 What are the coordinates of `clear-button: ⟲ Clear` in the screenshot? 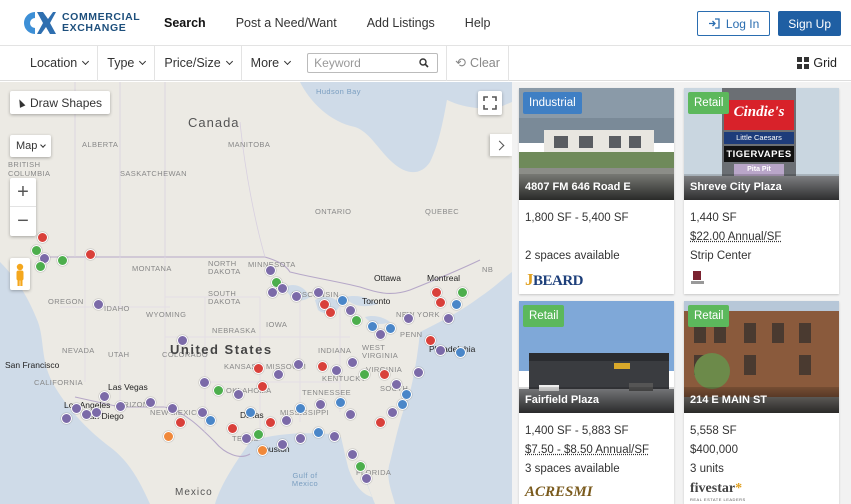 It's located at (477, 63).